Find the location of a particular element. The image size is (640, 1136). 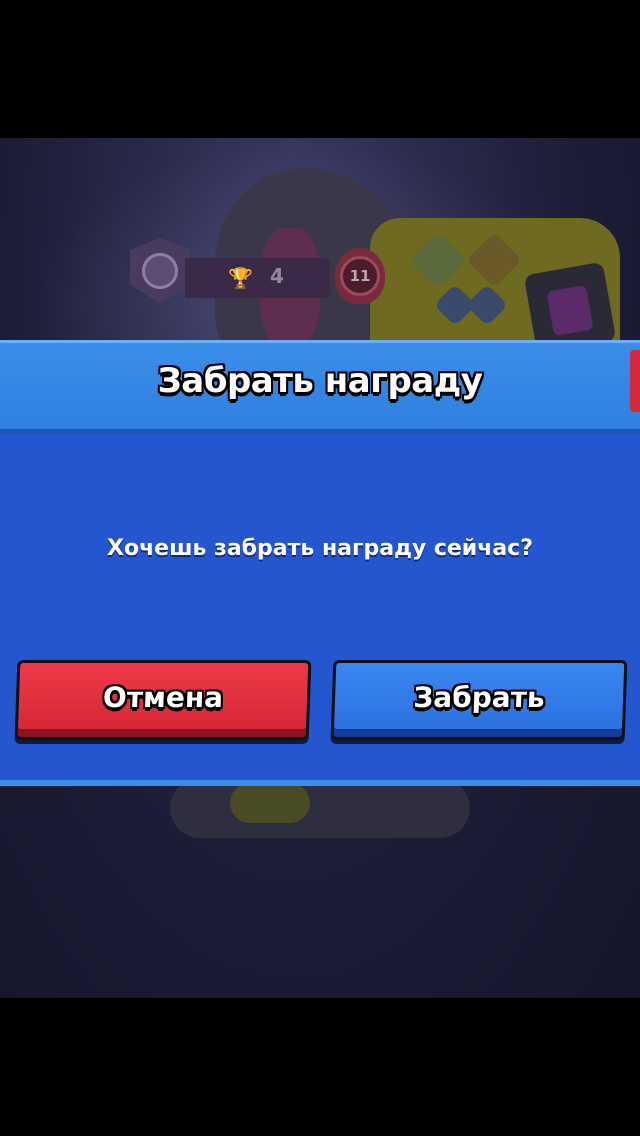

letterbox-top is located at coordinates (320, 69).